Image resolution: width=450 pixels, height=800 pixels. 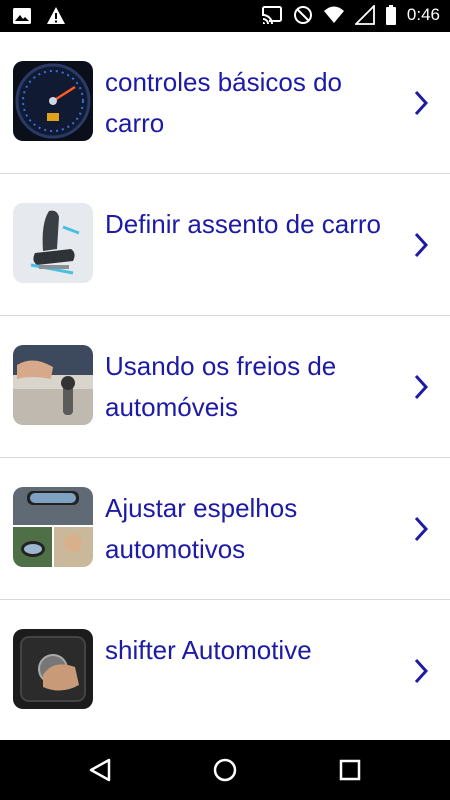 I want to click on wifi-icon, so click(x=334, y=15).